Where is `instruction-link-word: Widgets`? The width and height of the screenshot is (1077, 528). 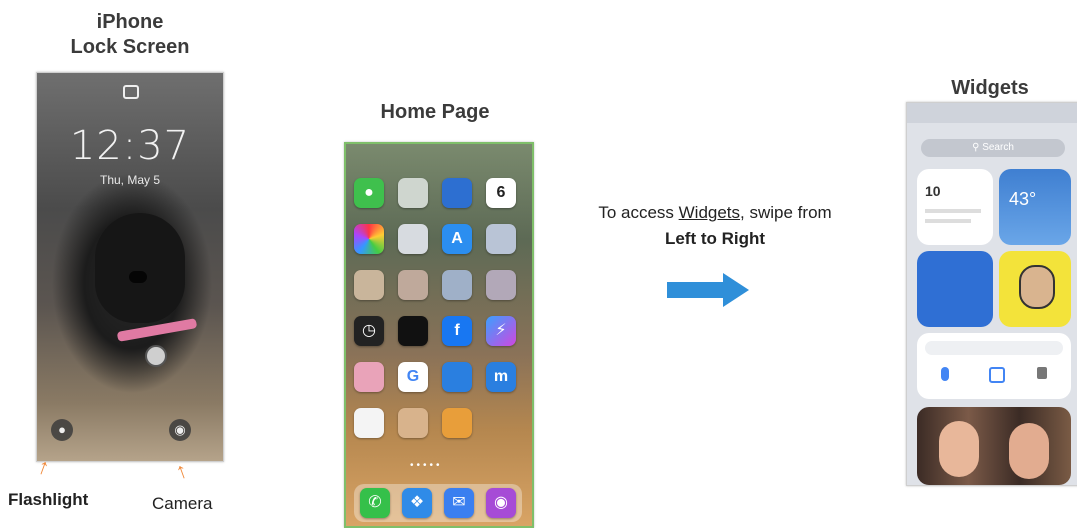
instruction-link-word: Widgets is located at coordinates (709, 212).